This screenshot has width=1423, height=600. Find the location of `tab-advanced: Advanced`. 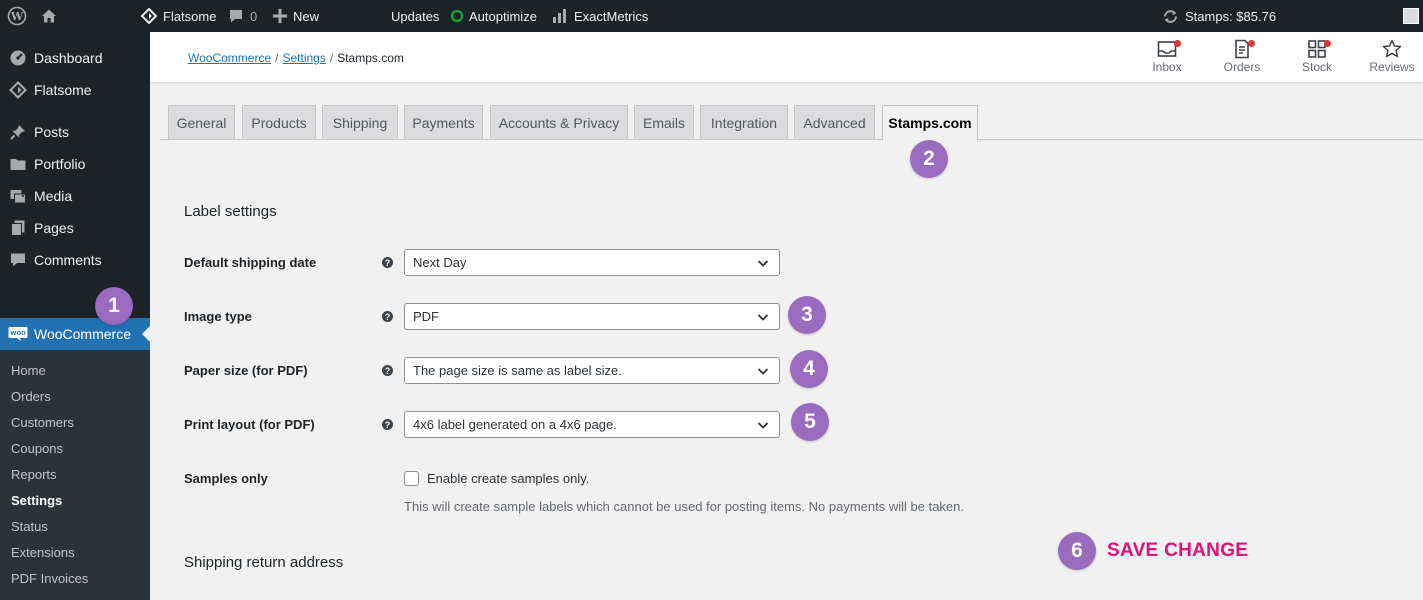

tab-advanced: Advanced is located at coordinates (834, 122).